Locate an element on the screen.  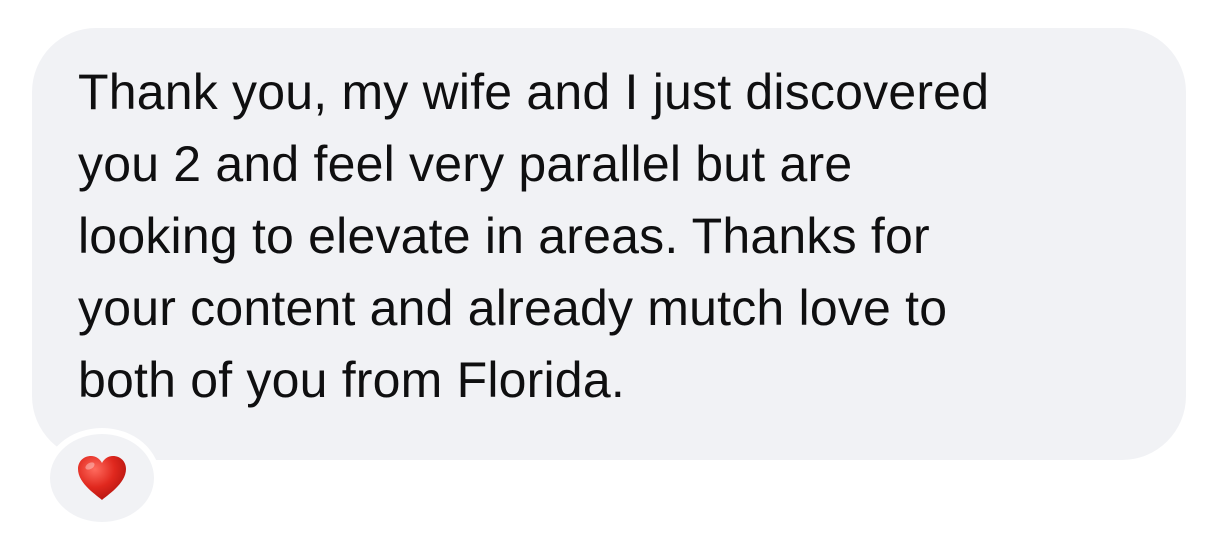
message-line: looking to elevate in areas. Thanks for is located at coordinates (504, 236).